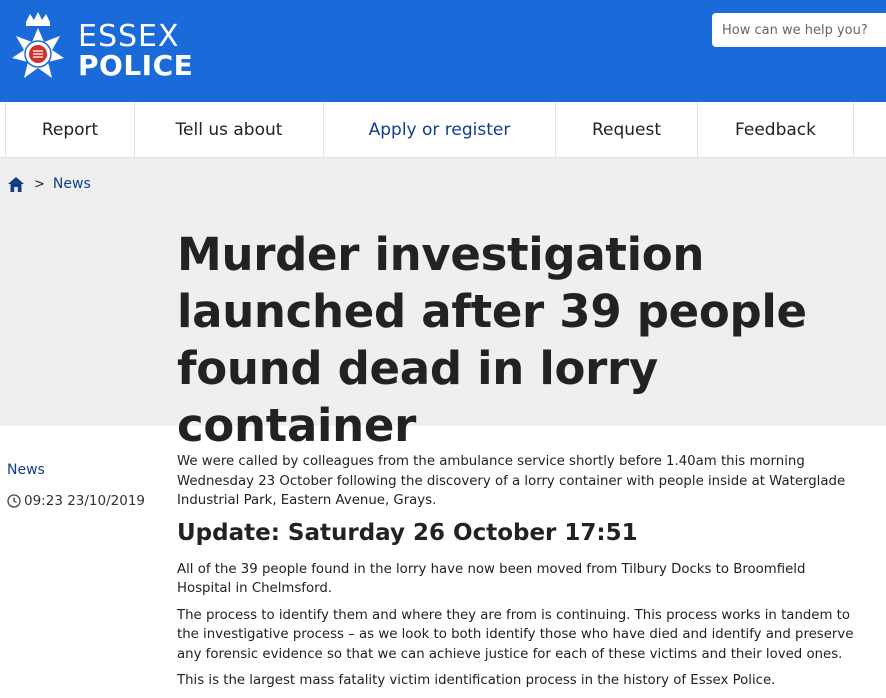  I want to click on nav-item-label: Apply or register, so click(439, 129).